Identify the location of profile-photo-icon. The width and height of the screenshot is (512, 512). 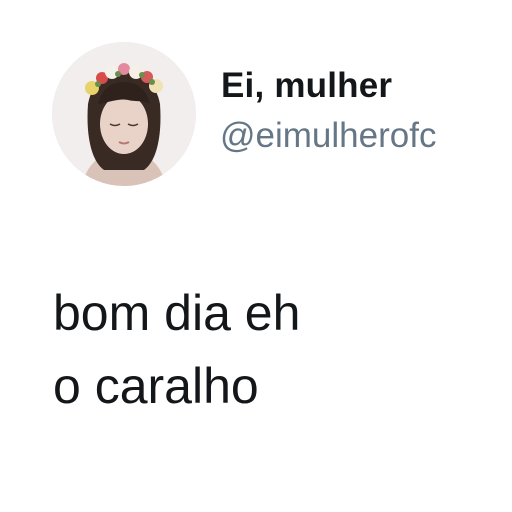
(124, 114).